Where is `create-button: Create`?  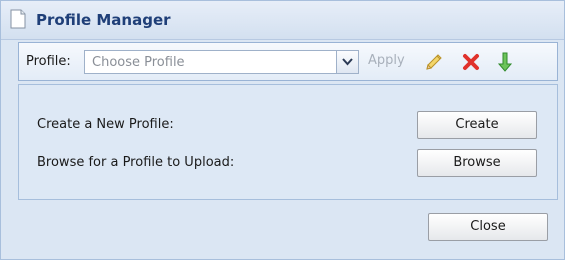
create-button: Create is located at coordinates (477, 125).